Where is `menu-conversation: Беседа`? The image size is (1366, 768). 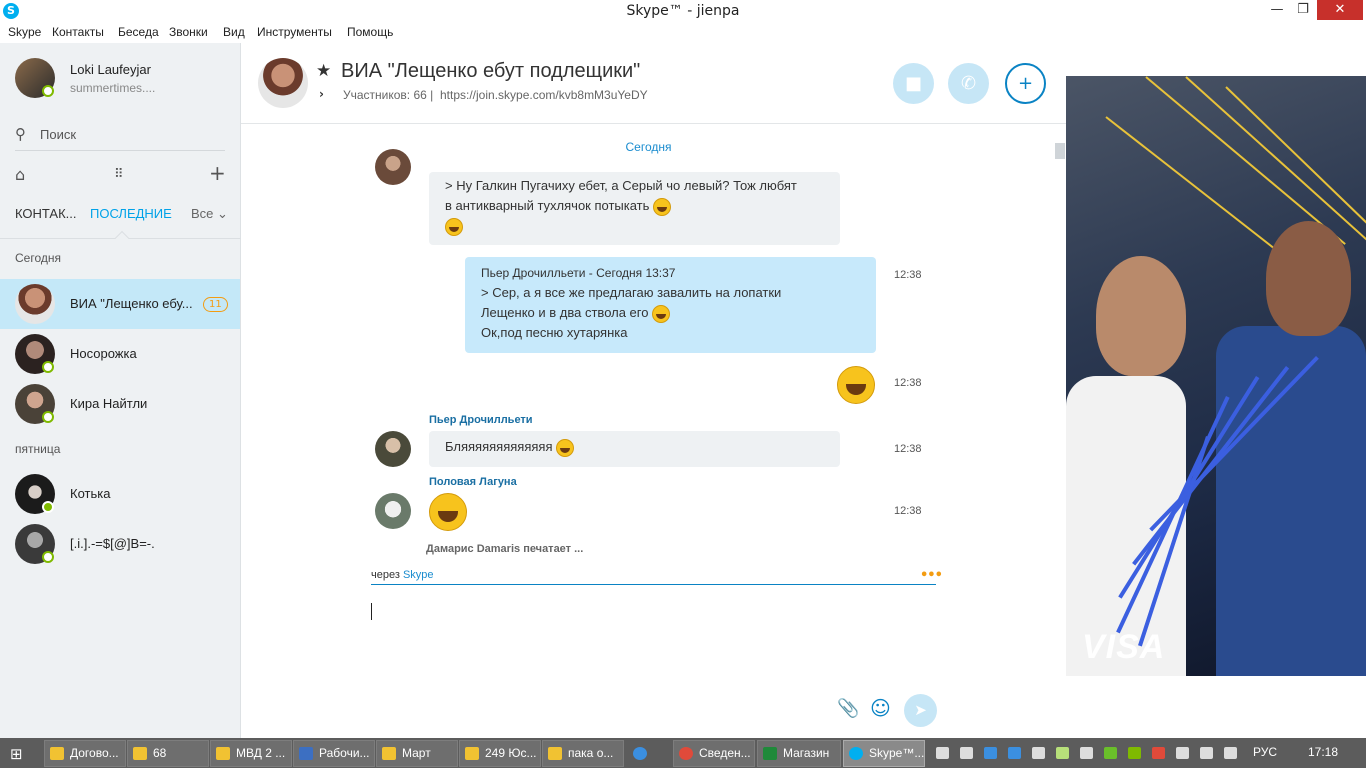
menu-conversation: Беседа is located at coordinates (138, 32).